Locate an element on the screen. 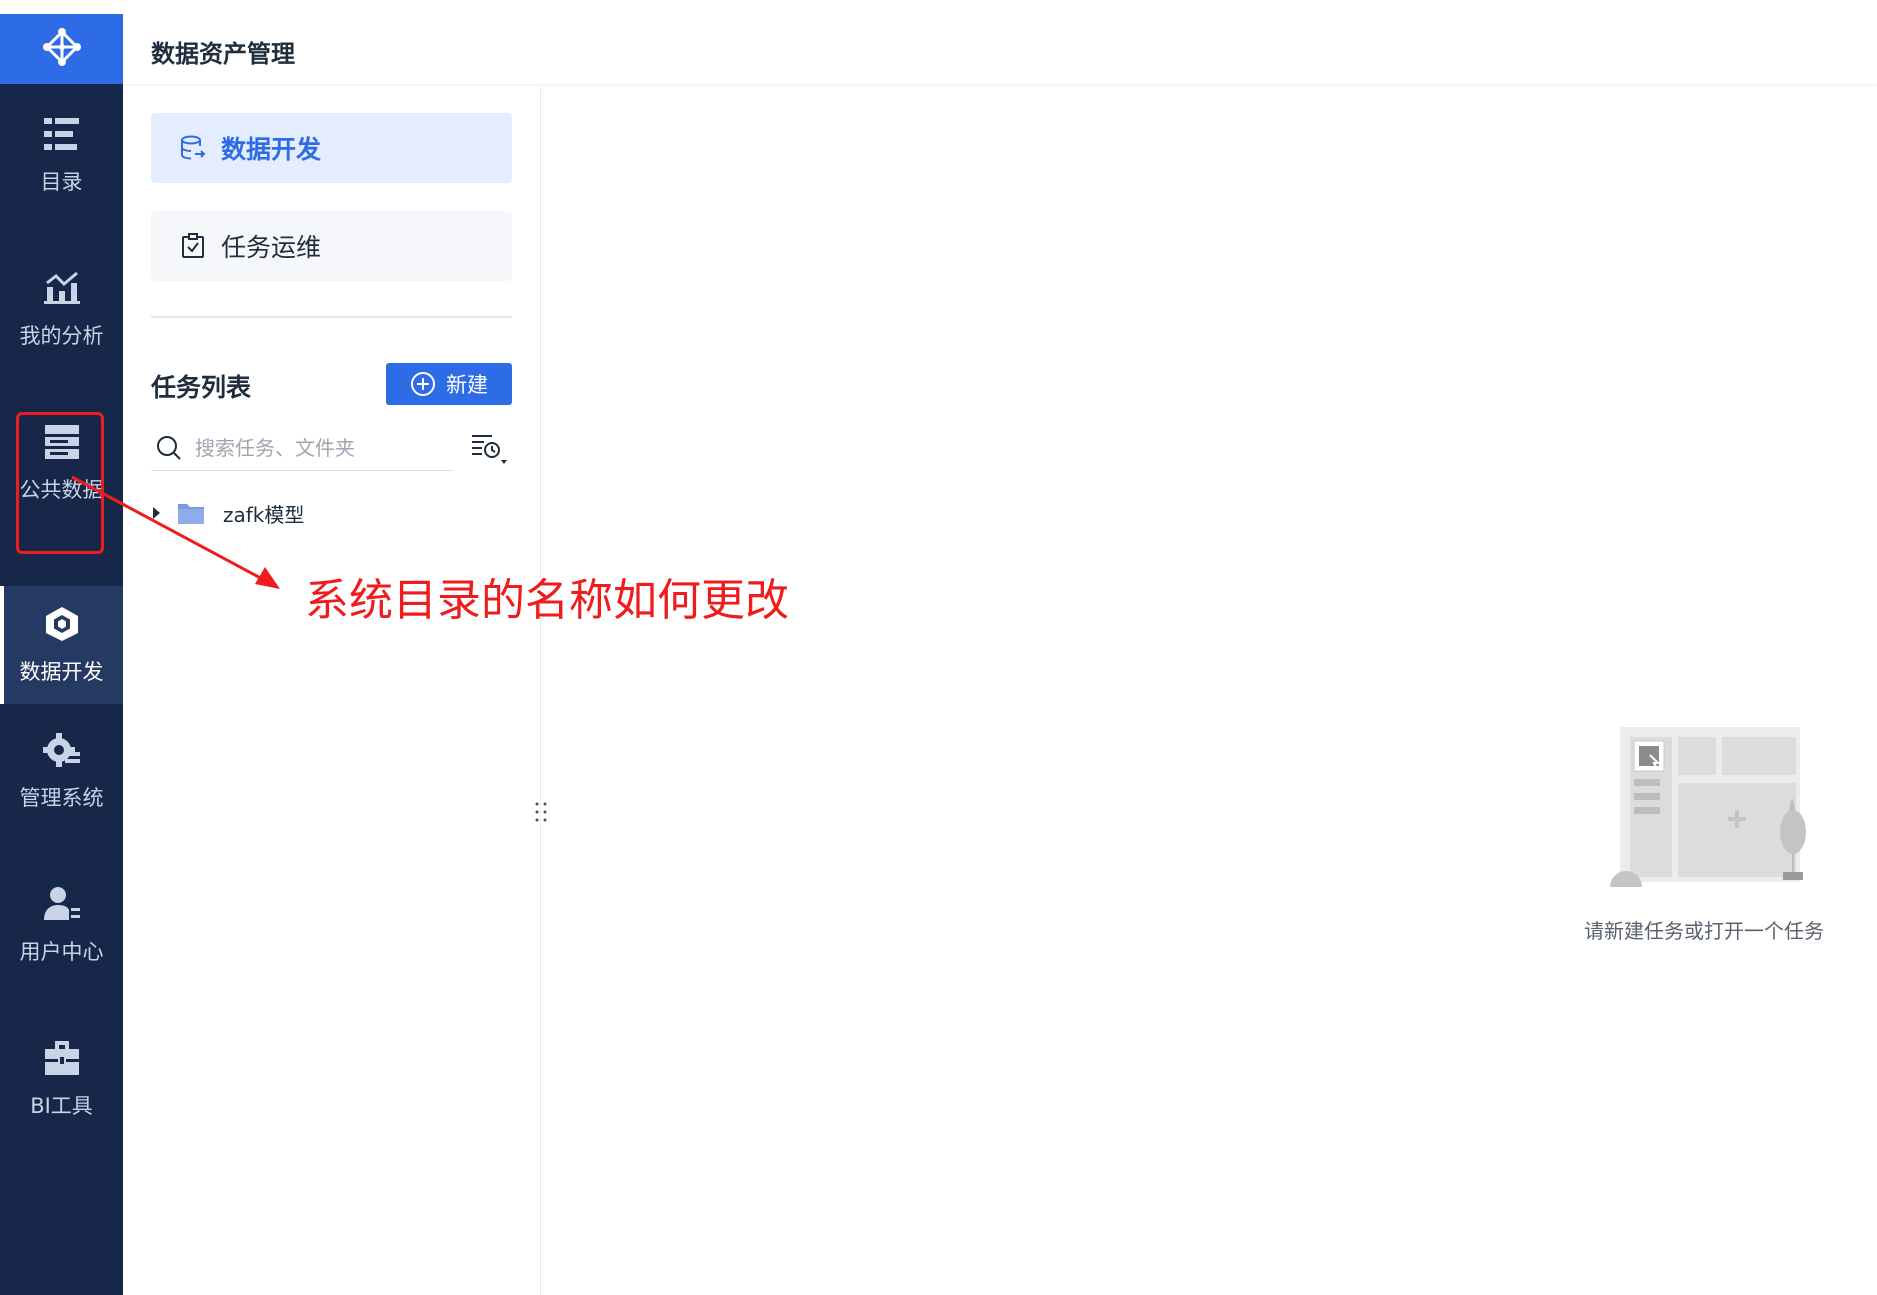  panel-divider is located at coordinates (331, 317).